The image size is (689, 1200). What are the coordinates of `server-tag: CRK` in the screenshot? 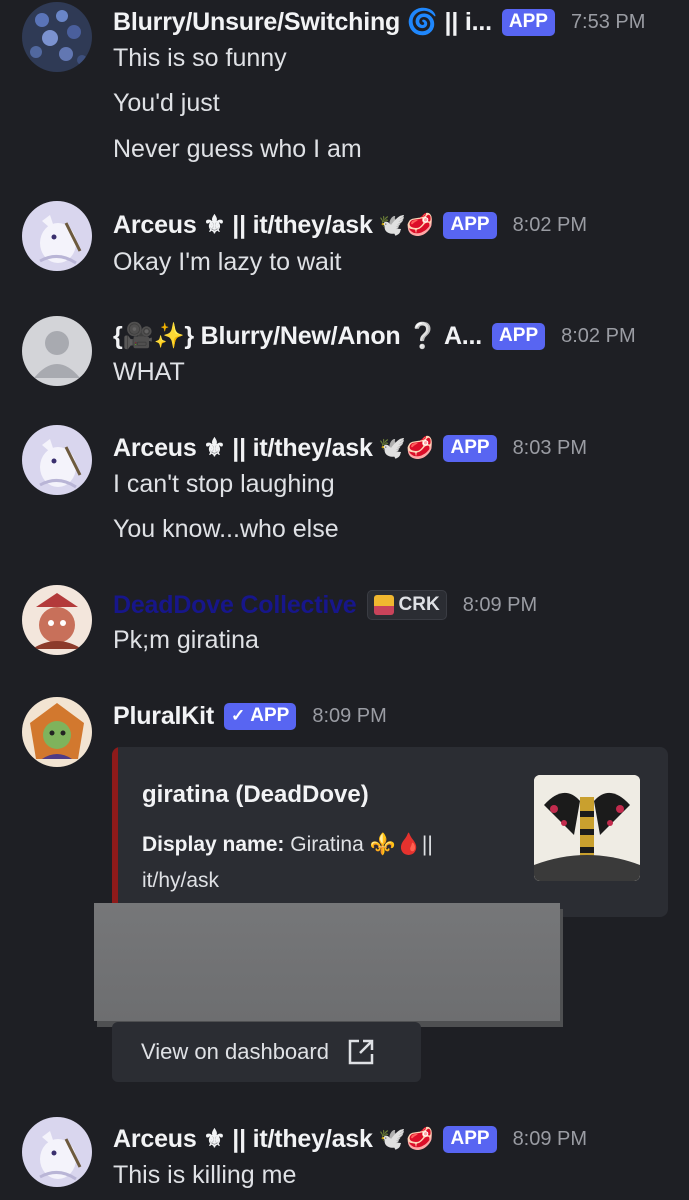 It's located at (406, 605).